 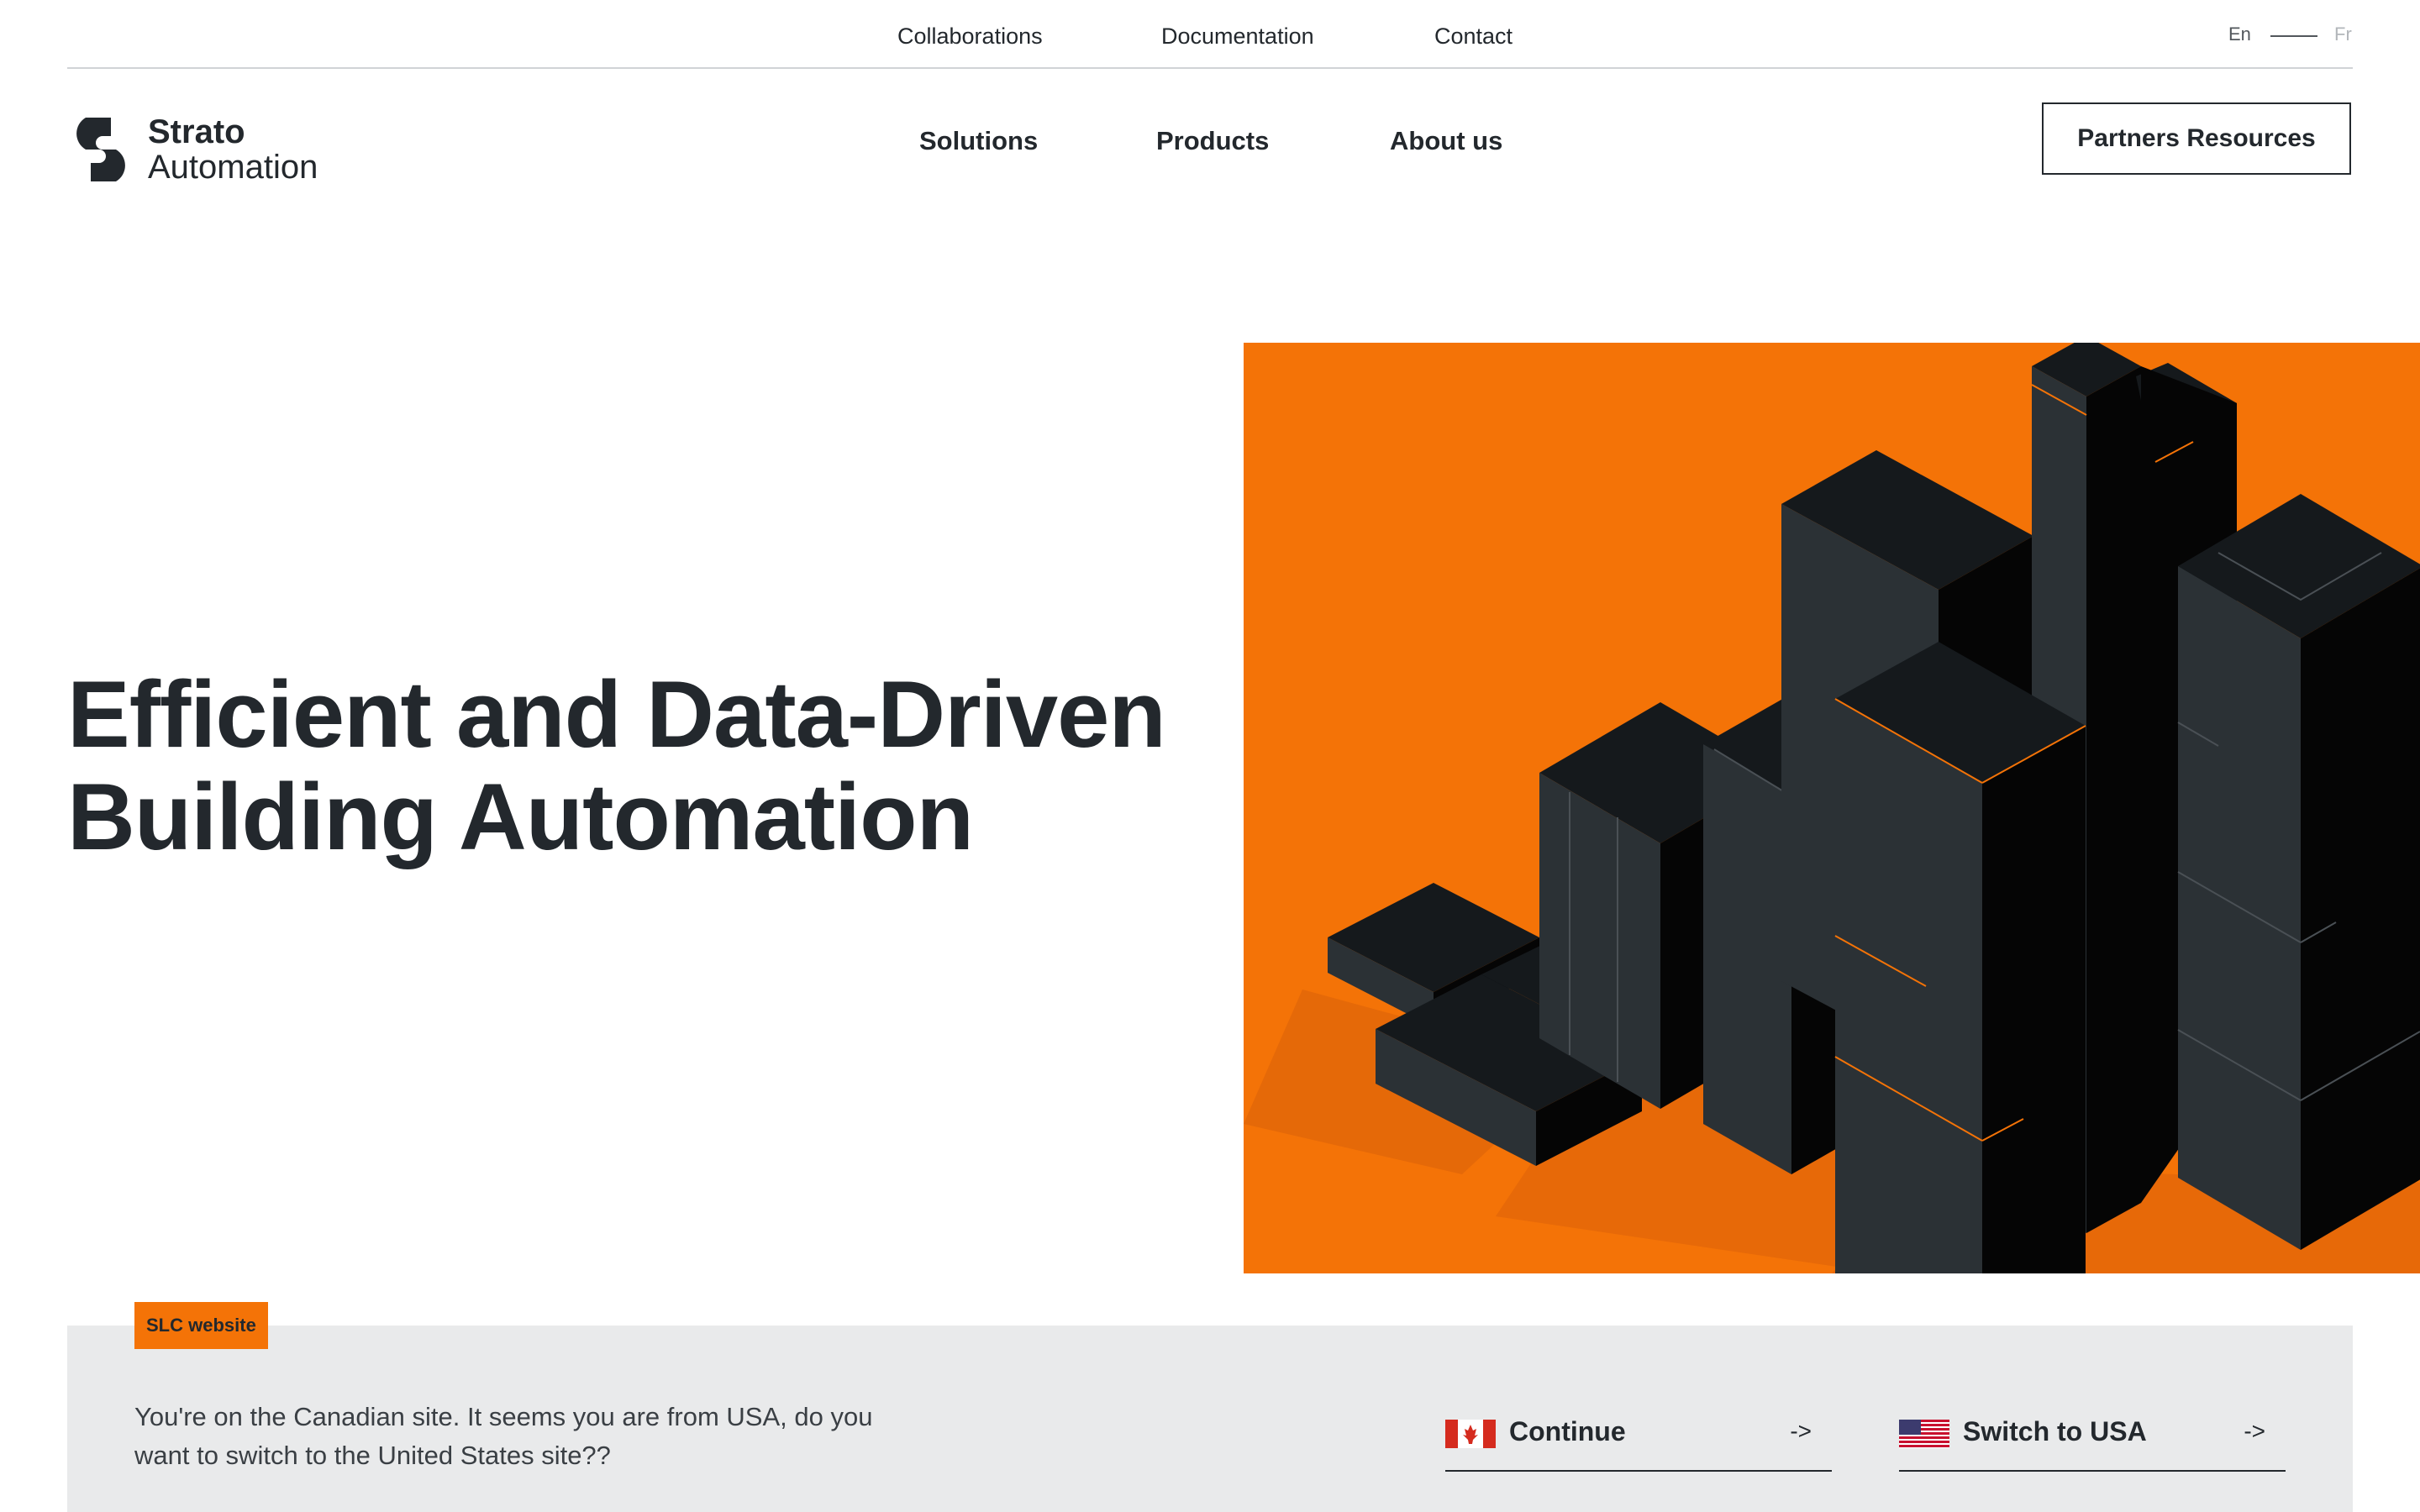 What do you see at coordinates (2196, 138) in the screenshot?
I see `partners-resources-button: Partners Resources` at bounding box center [2196, 138].